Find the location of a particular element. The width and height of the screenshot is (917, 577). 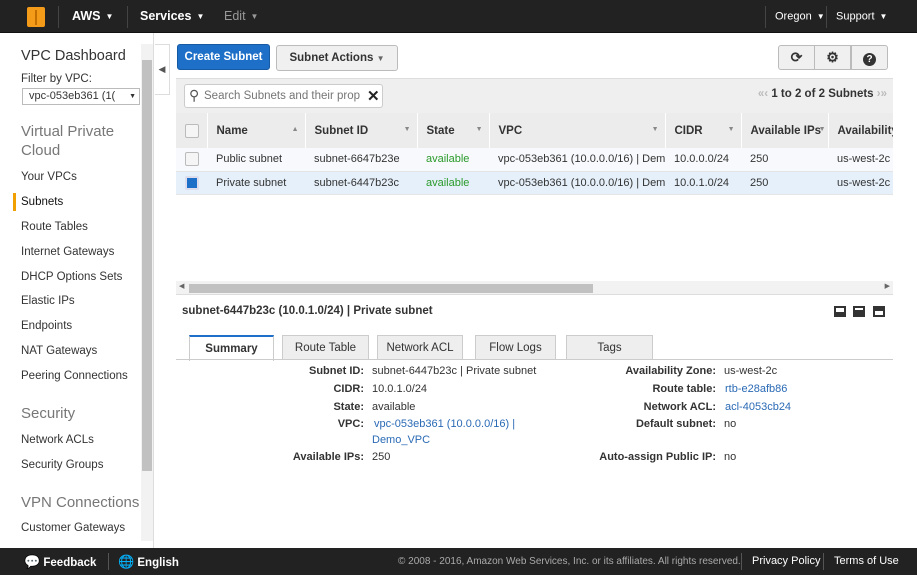

sidebar-item-customer-gateways: Customer Gateways is located at coordinates (73, 528).